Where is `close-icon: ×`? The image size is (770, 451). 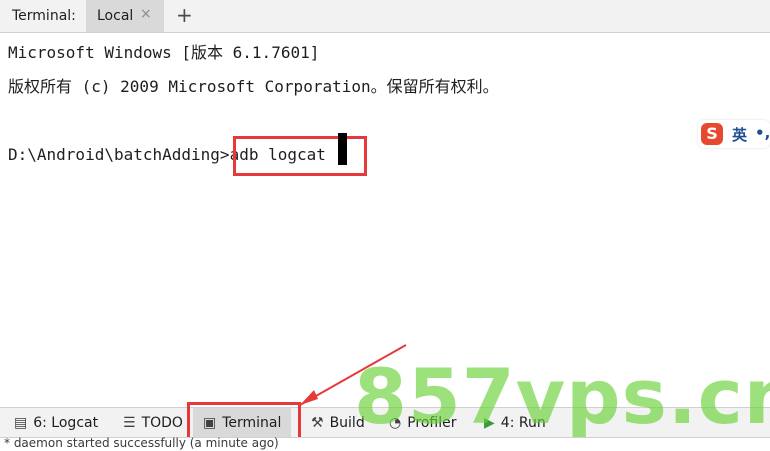 close-icon: × is located at coordinates (146, 14).